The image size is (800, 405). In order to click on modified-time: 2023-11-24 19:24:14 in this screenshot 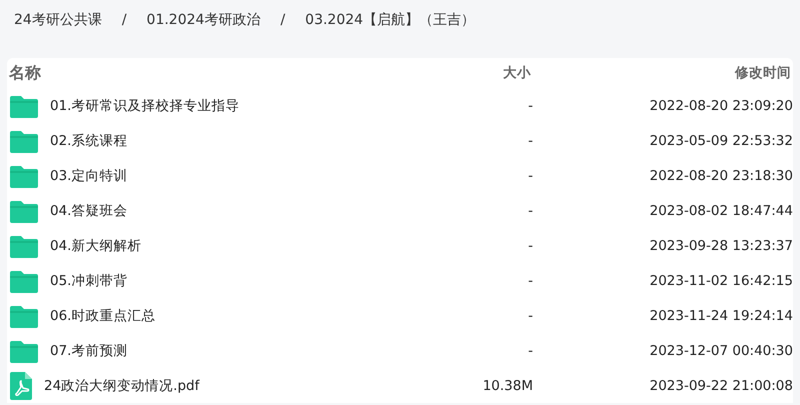, I will do `click(720, 316)`.